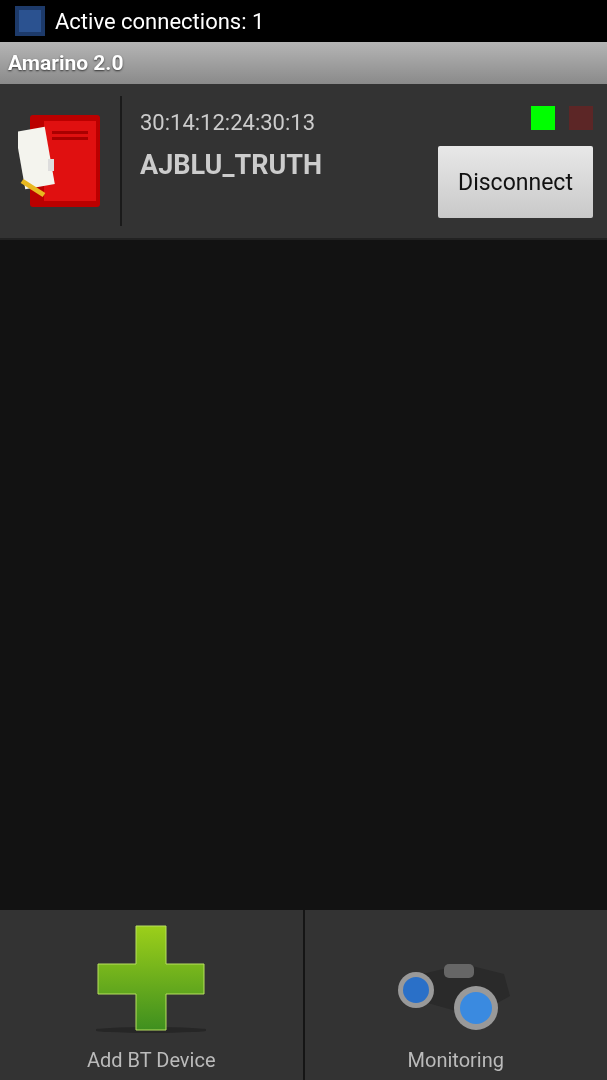  I want to click on app-icon, so click(30, 21).